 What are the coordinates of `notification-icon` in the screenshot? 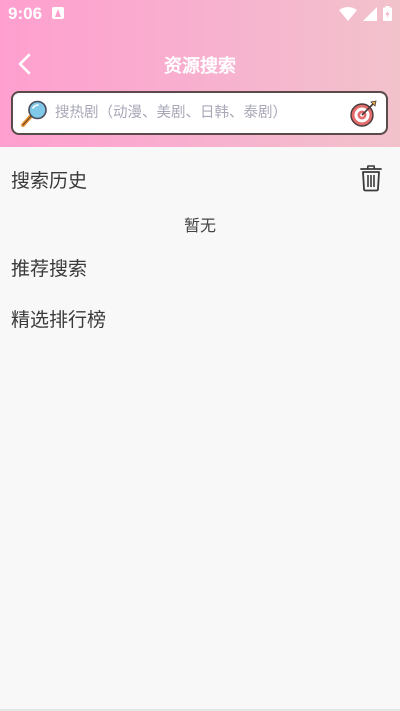 It's located at (58, 13).